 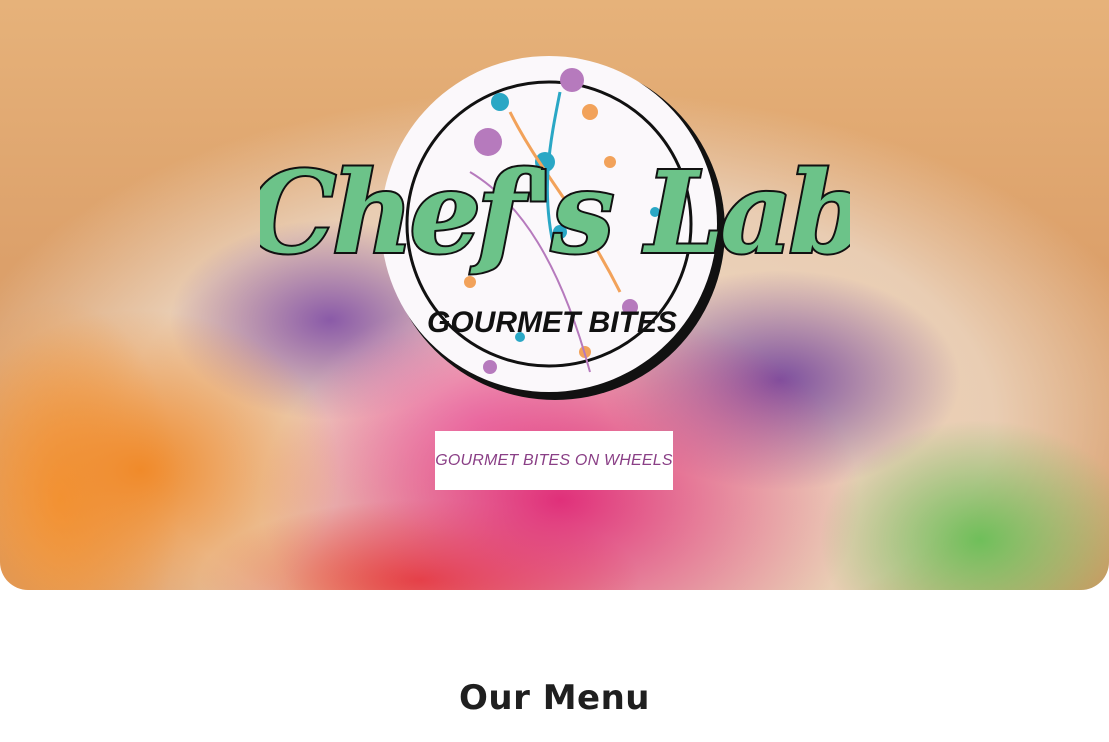 What do you see at coordinates (552, 322) in the screenshot?
I see `logo-subtitle: GOURMET BITES` at bounding box center [552, 322].